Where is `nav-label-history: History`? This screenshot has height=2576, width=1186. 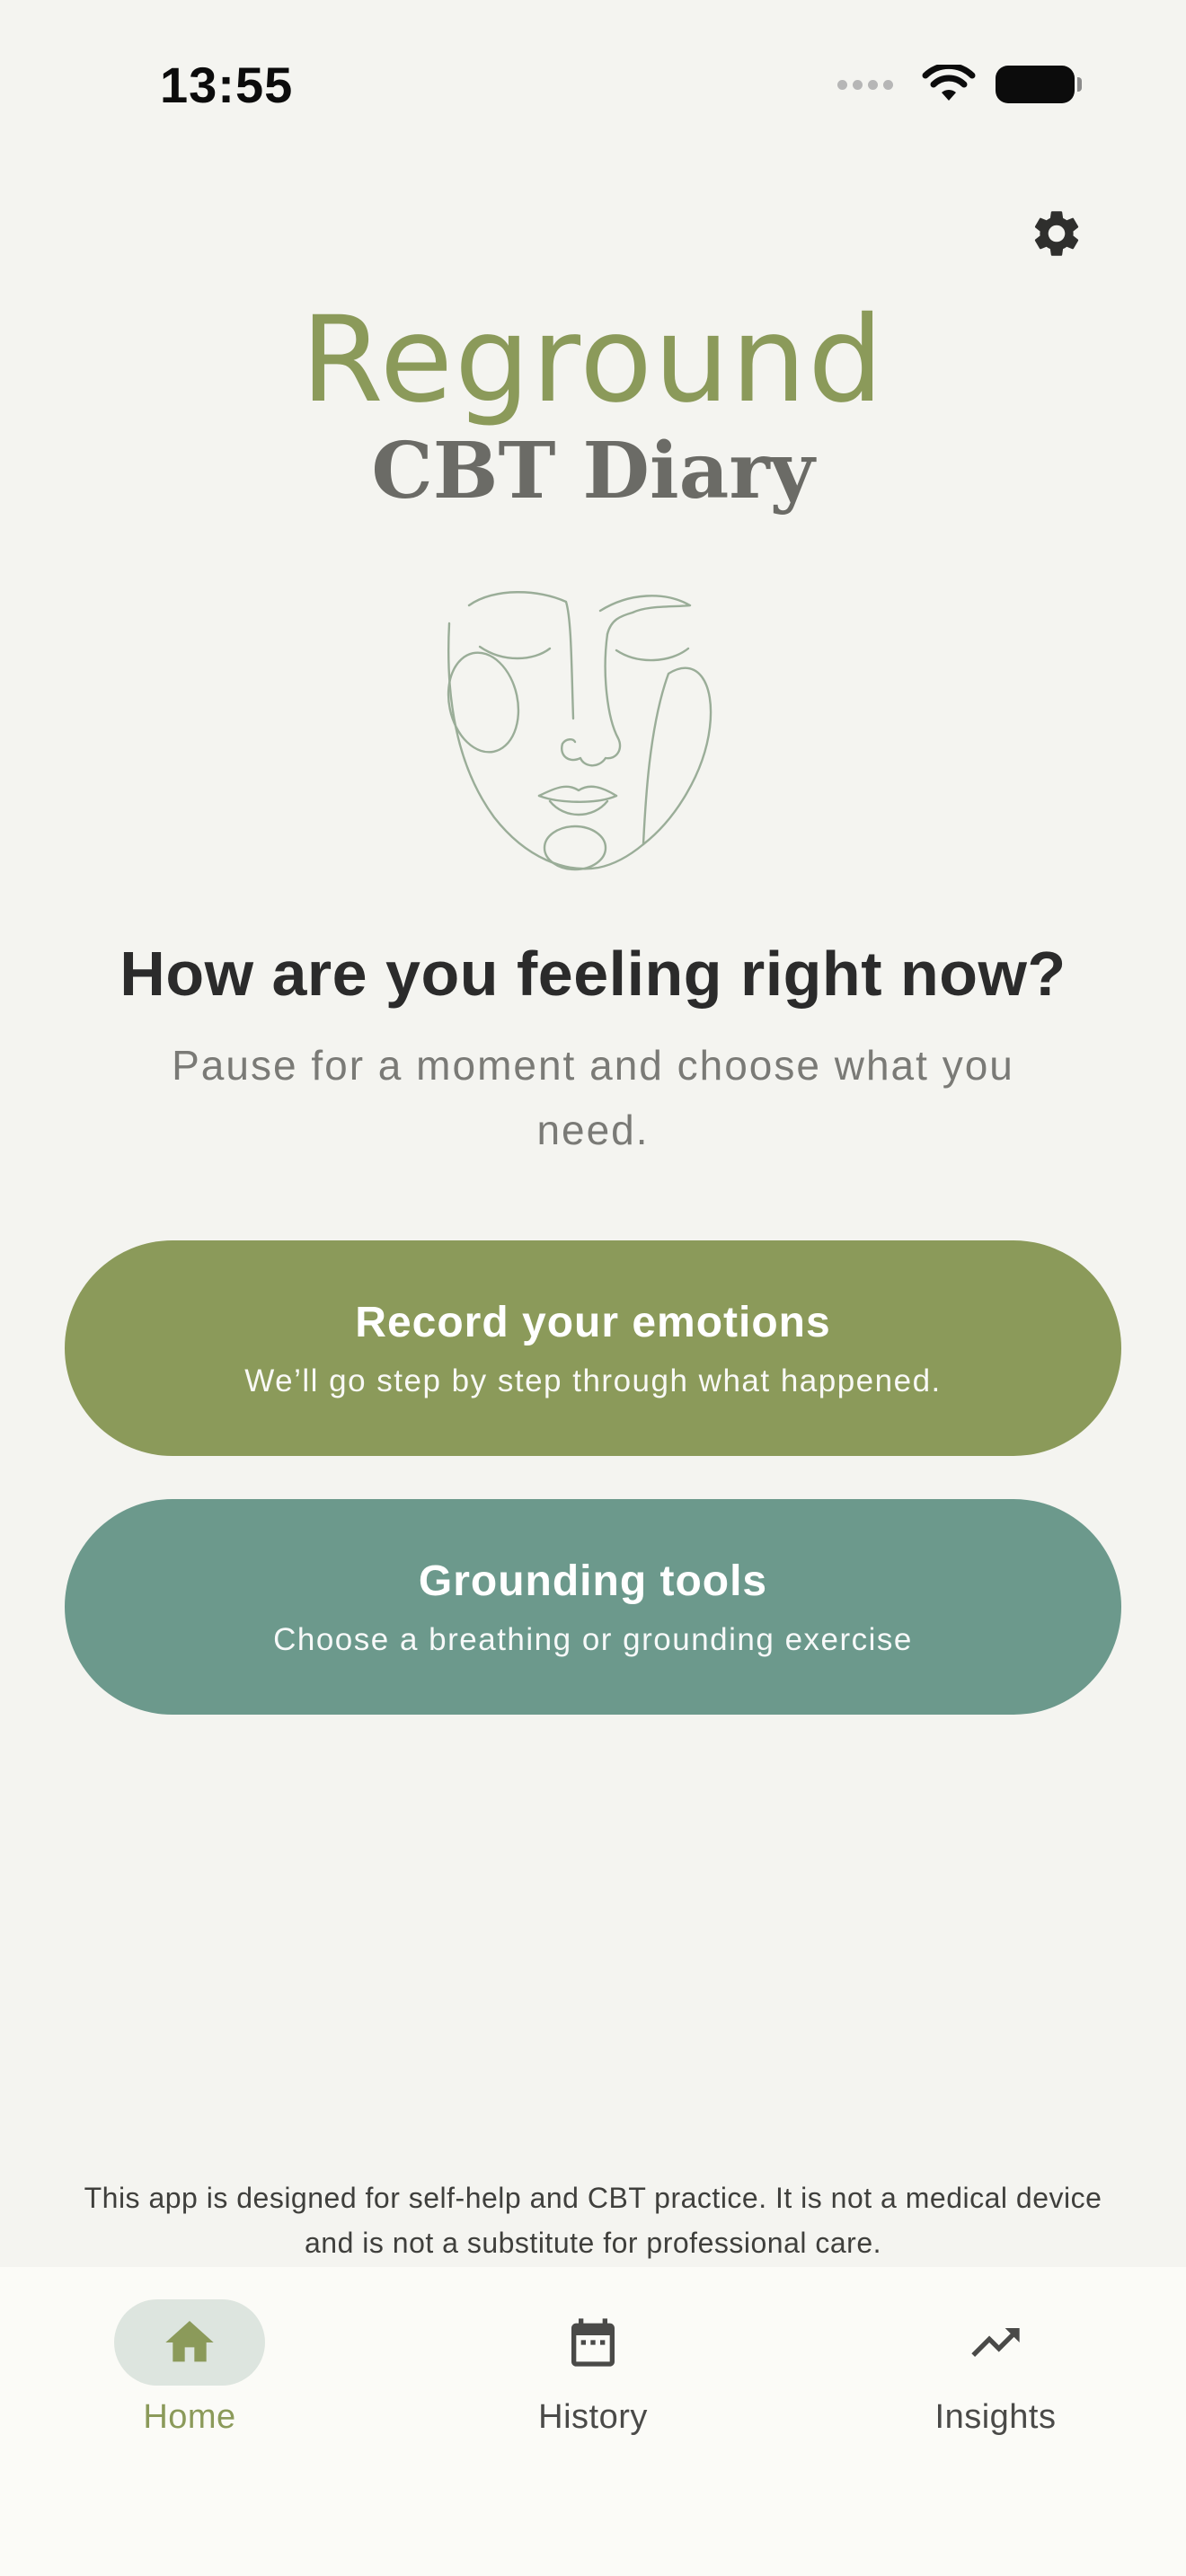
nav-label-history: History is located at coordinates (593, 2417).